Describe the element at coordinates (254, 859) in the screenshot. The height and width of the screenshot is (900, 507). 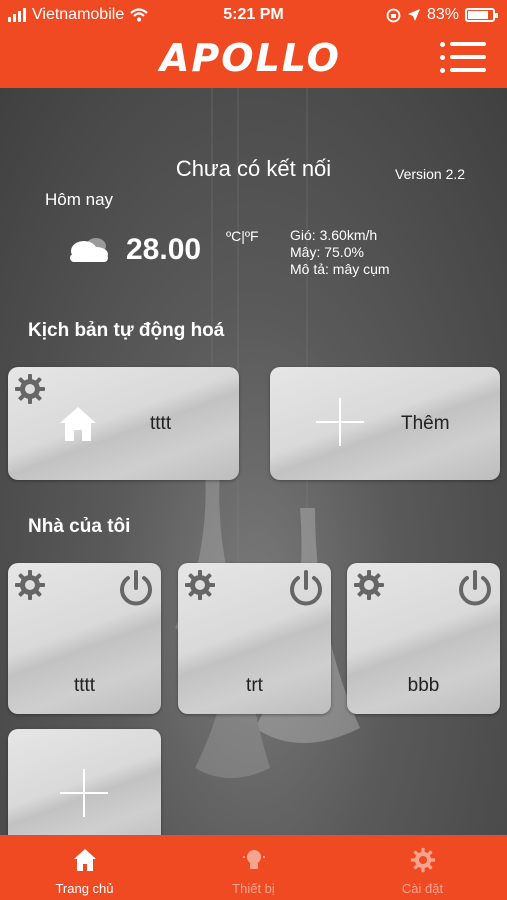
I see `bulb-icon` at that location.